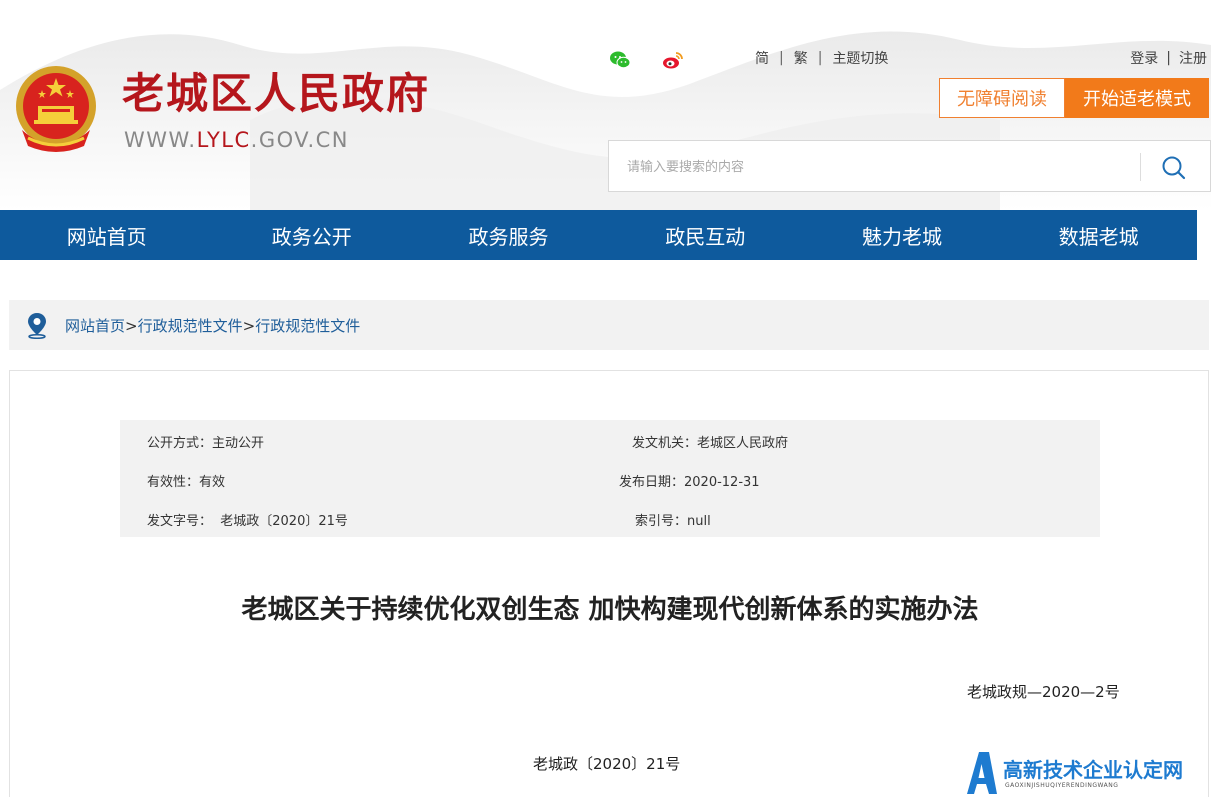  What do you see at coordinates (902, 235) in the screenshot?
I see `nav-item-charm: 魅力老城` at bounding box center [902, 235].